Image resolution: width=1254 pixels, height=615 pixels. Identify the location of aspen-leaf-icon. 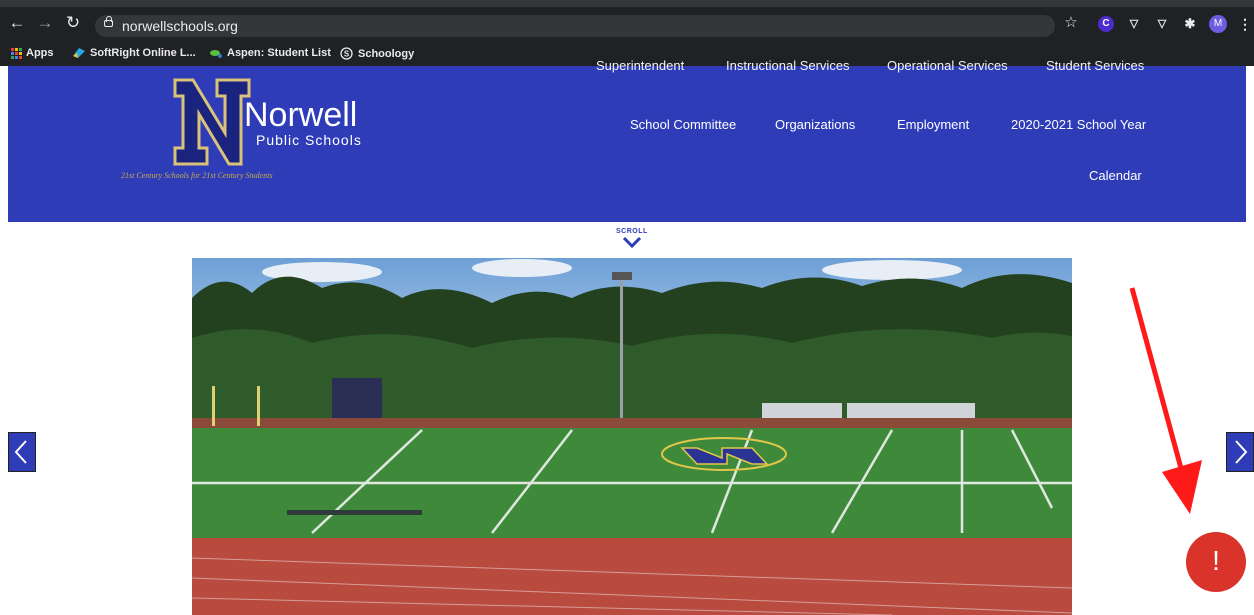
(216, 54).